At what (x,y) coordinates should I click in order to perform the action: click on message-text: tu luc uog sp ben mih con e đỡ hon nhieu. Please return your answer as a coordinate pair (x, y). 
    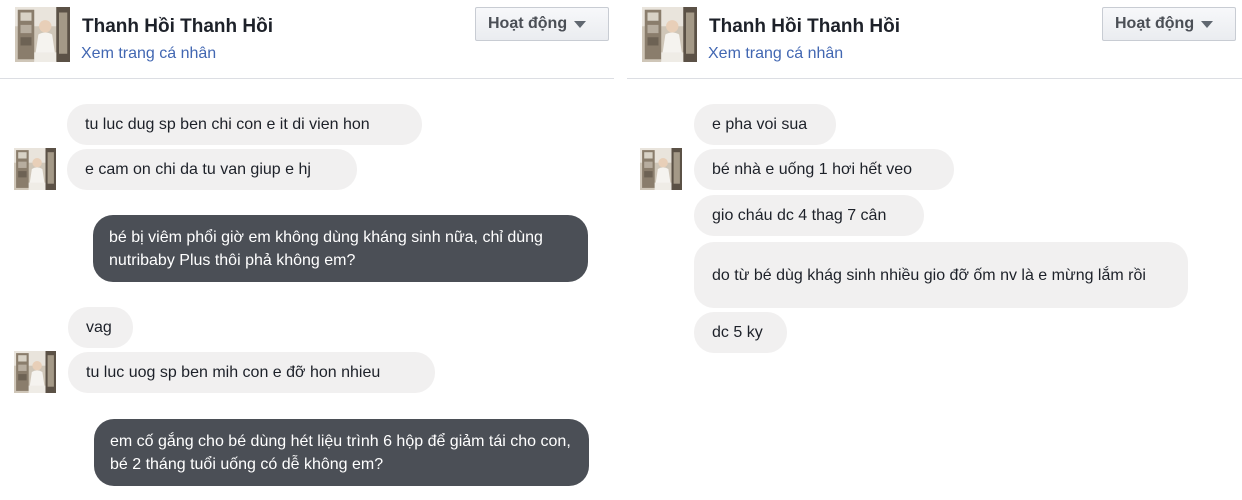
    Looking at the image, I should click on (233, 372).